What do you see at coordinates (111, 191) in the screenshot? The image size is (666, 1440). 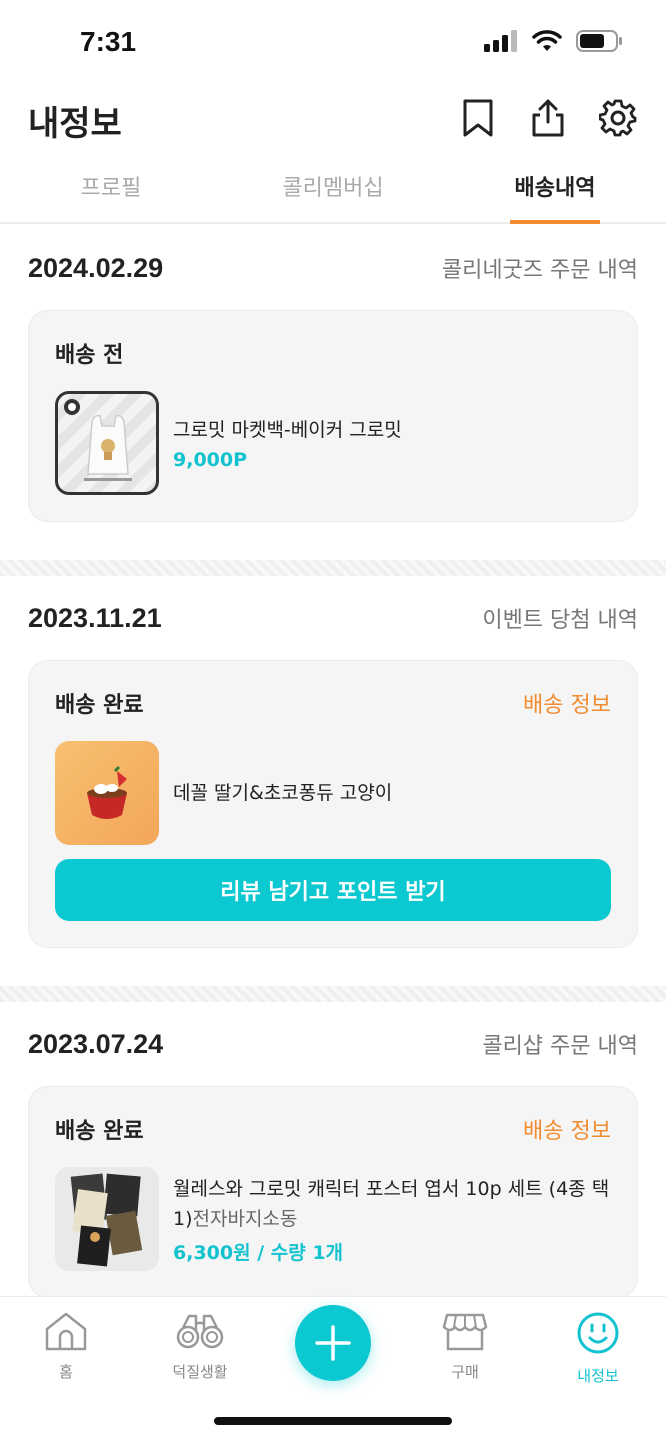 I see `tab-profile: 프로필` at bounding box center [111, 191].